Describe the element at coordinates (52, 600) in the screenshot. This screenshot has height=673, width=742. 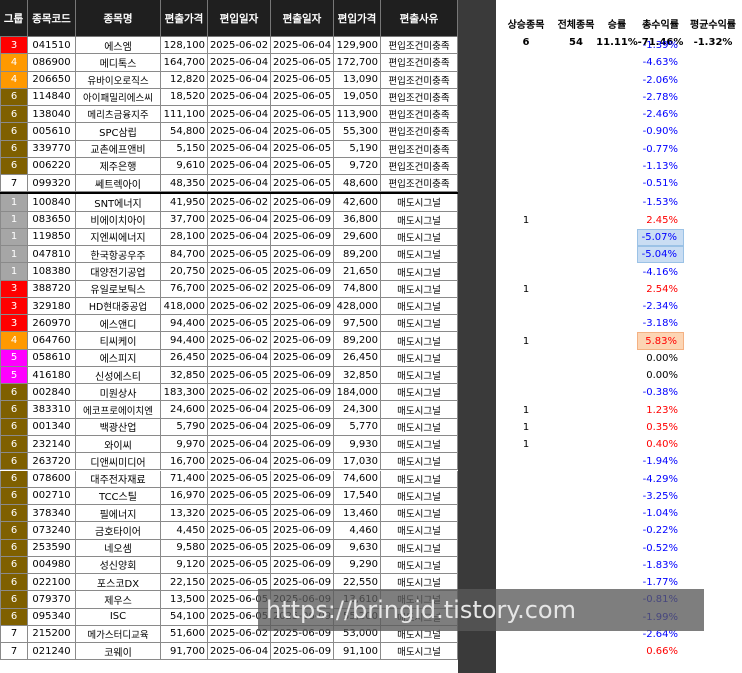
I see `code-cell: 079370` at that location.